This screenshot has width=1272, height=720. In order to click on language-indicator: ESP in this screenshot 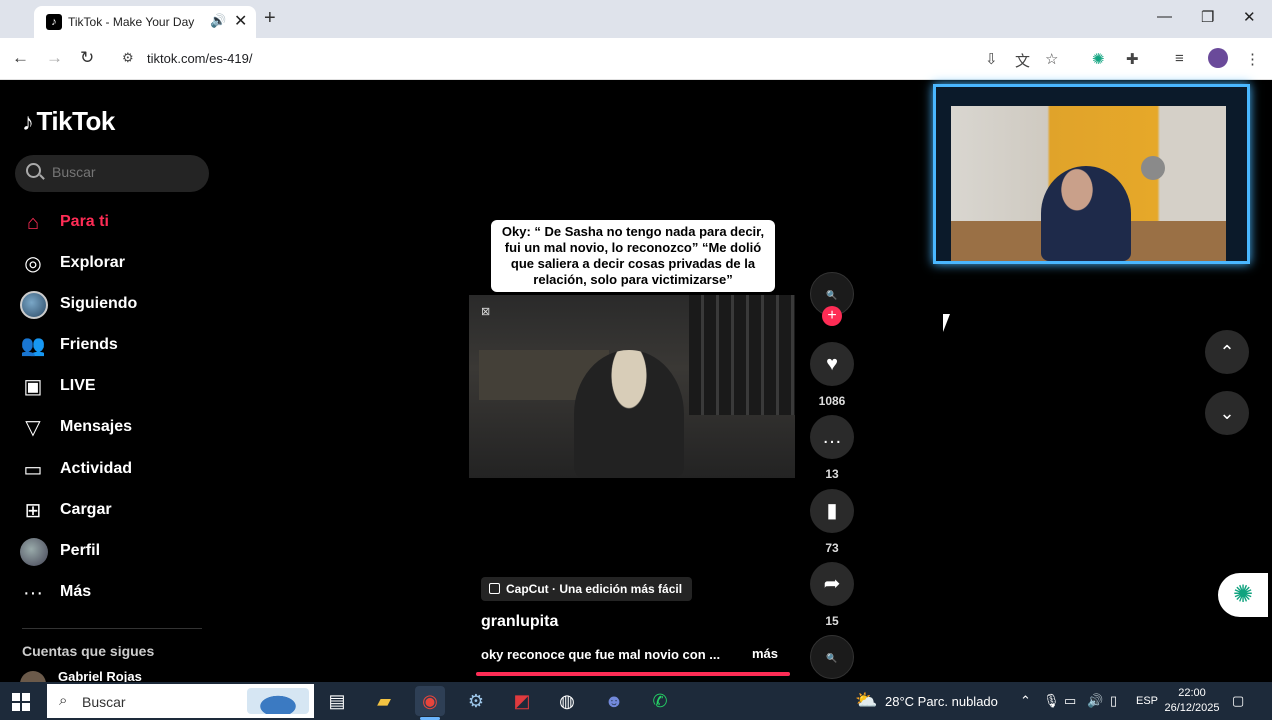, I will do `click(1147, 701)`.